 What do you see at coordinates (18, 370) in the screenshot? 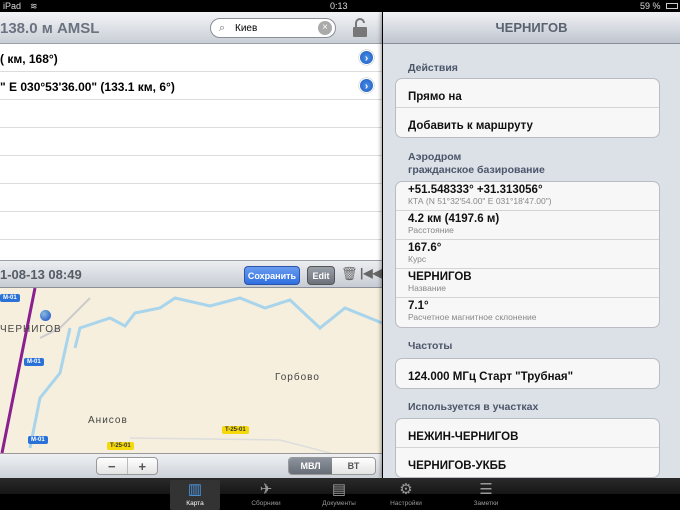
I see `route-line` at bounding box center [18, 370].